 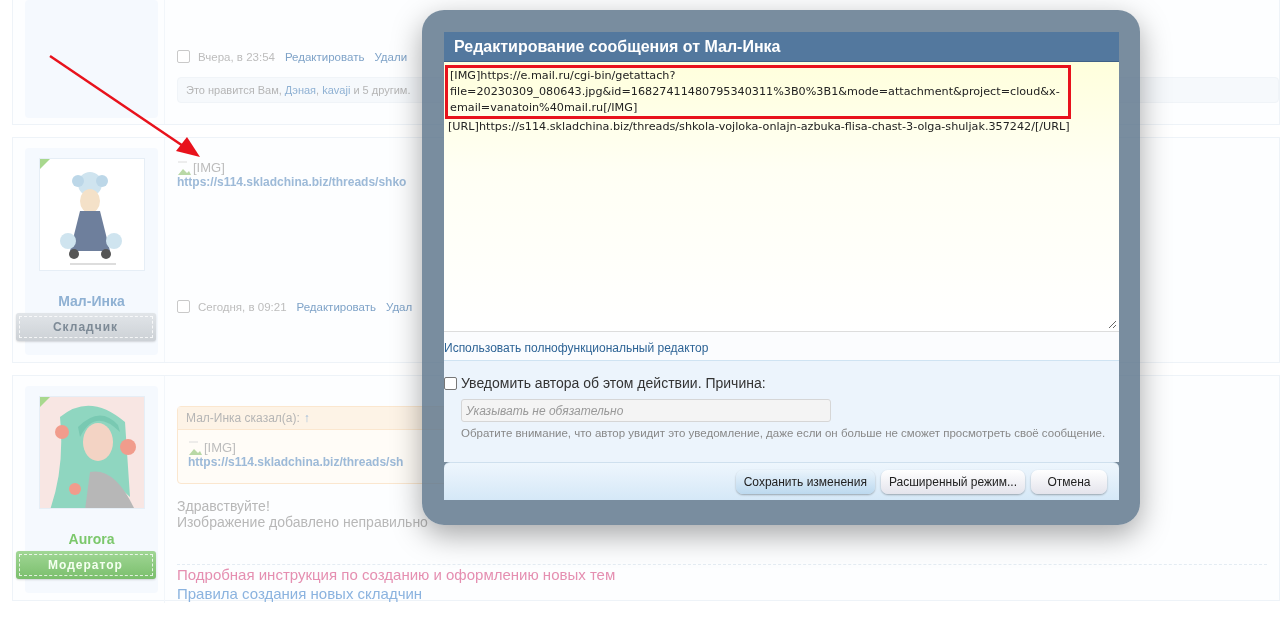 I want to click on dialog-button: Отмена, so click(x=1069, y=481).